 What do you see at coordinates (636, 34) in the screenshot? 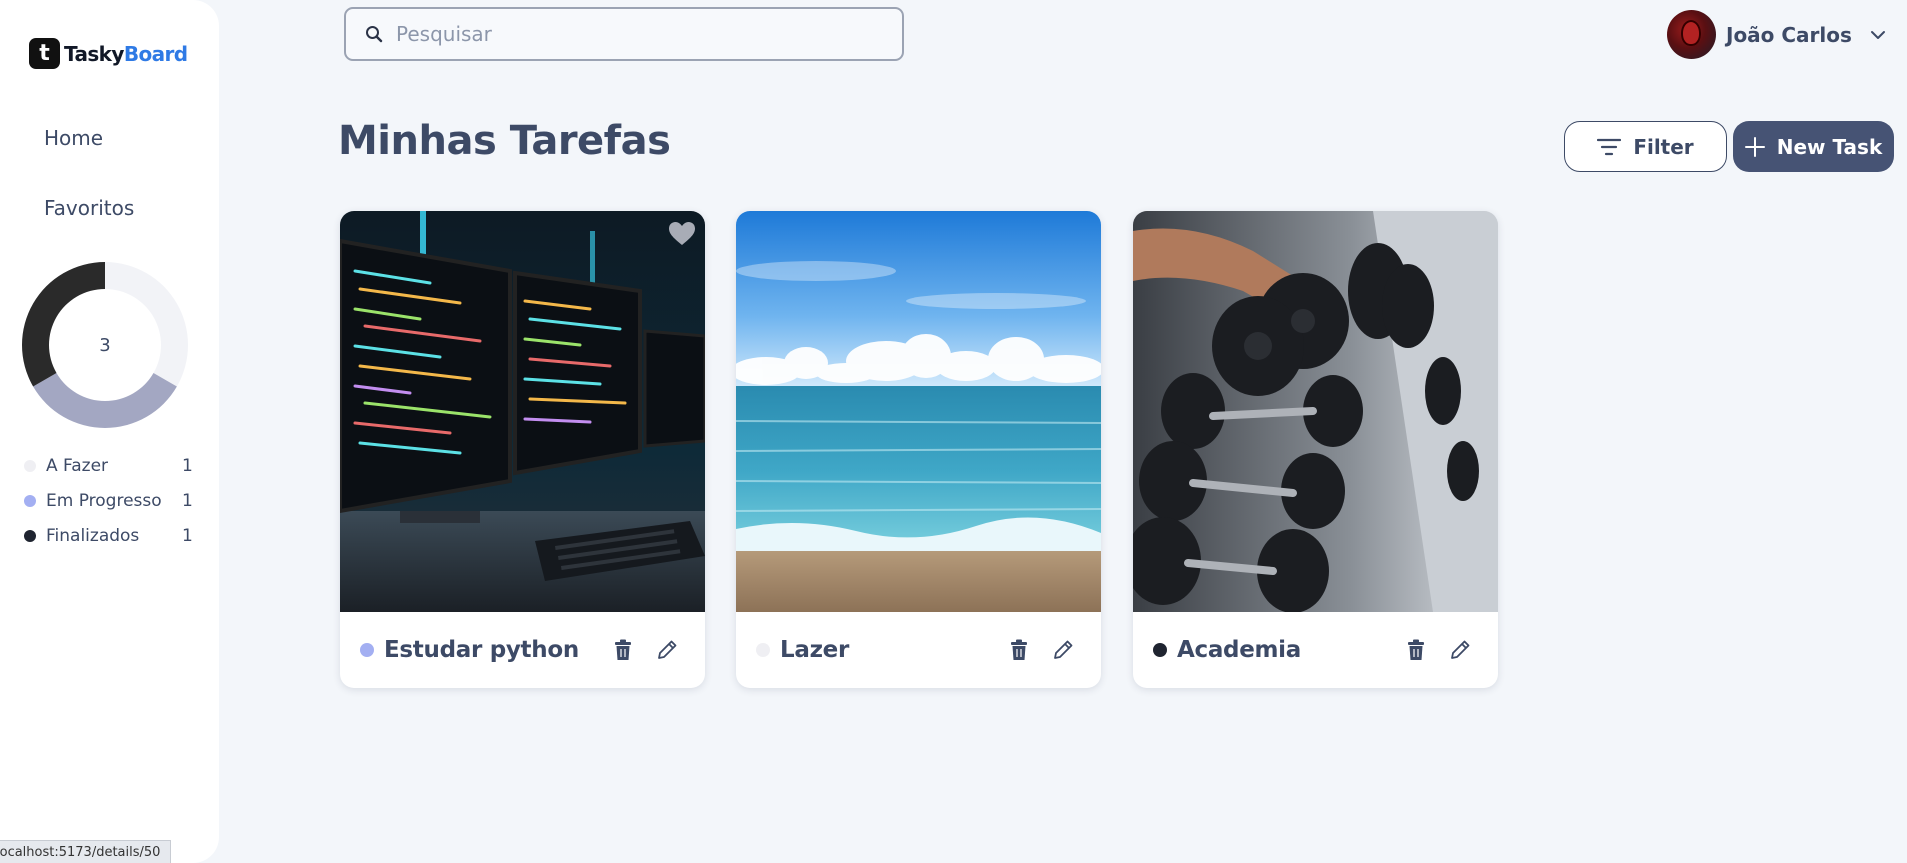
I see `search-input` at bounding box center [636, 34].